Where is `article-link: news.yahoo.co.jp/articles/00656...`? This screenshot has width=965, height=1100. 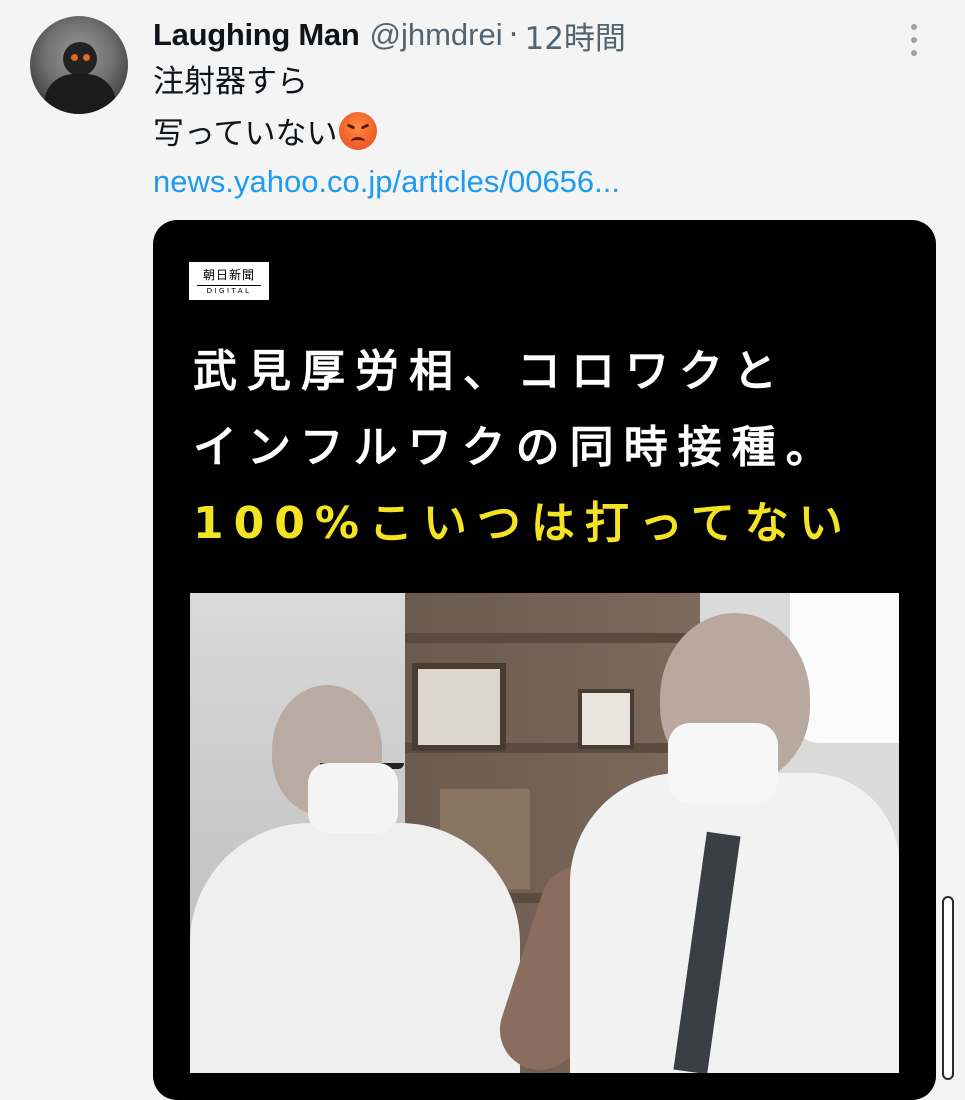
article-link: news.yahoo.co.jp/articles/00656... is located at coordinates (386, 182).